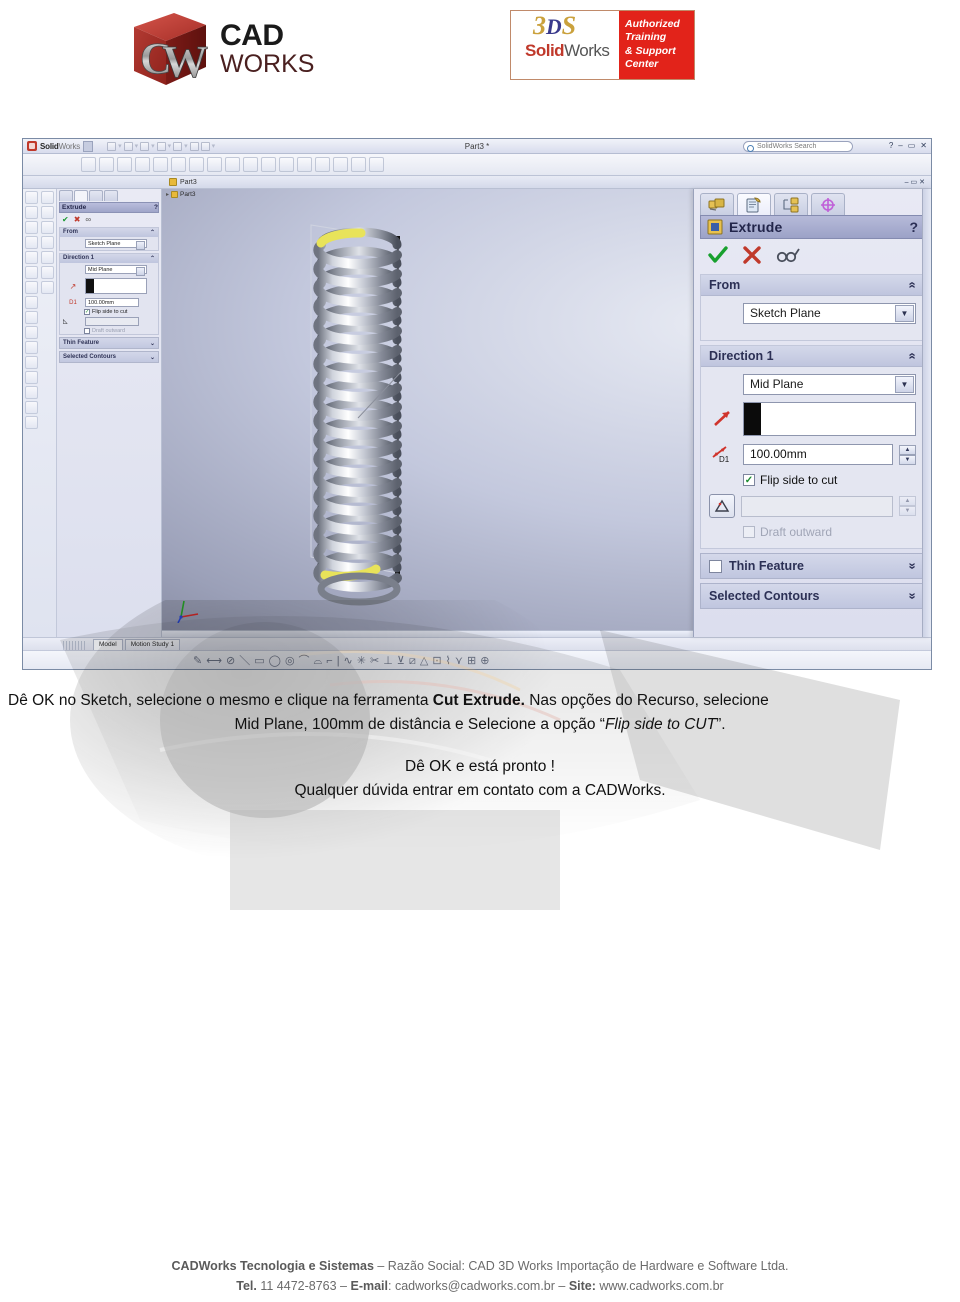  Describe the element at coordinates (477, 165) in the screenshot. I see `sw-command-ribbon` at that location.